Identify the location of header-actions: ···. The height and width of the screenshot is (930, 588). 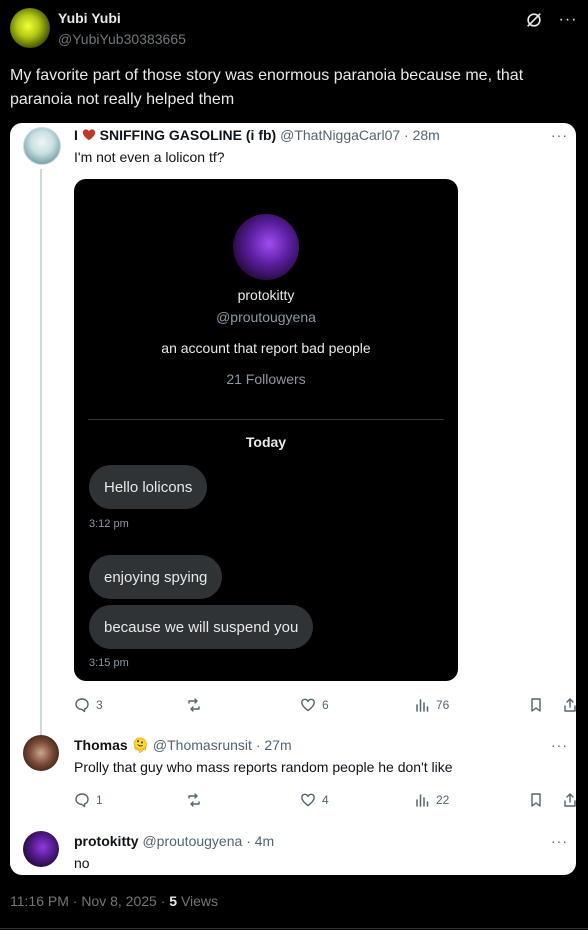
(551, 20).